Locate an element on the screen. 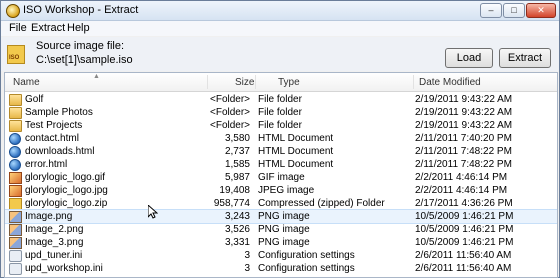 This screenshot has height=278, width=560. menu-bar: File Extract Help is located at coordinates (280, 28).